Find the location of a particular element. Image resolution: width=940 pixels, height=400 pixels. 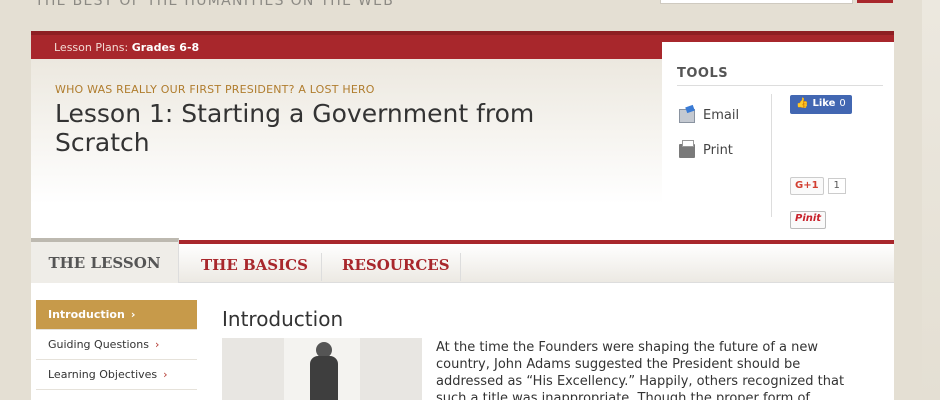

breadcrumb-bar: Lesson Plans: Grades 6-8 is located at coordinates (346, 45).